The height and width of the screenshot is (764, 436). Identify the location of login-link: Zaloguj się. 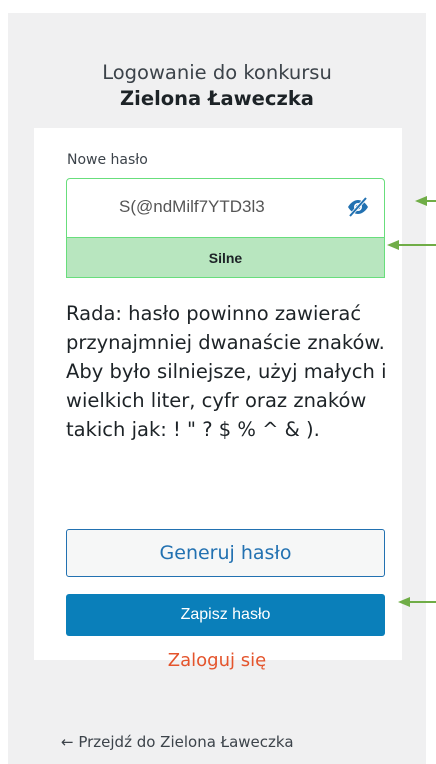
(217, 660).